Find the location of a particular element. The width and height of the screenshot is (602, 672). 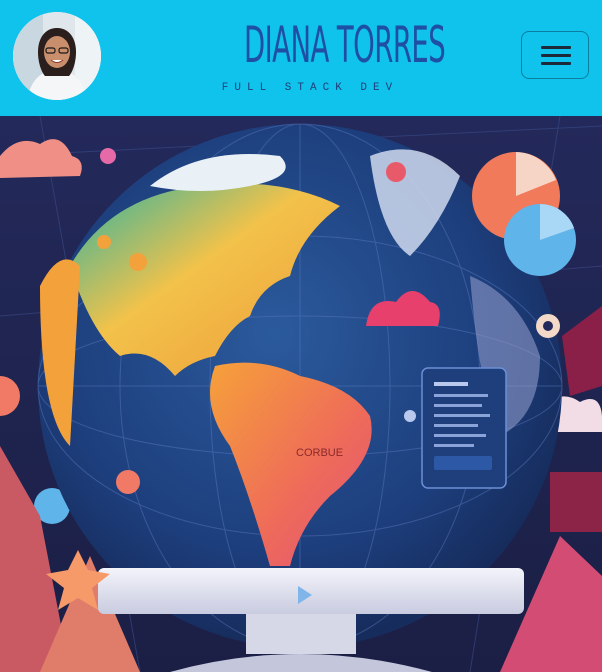

brand-name: DIANA TORRES is located at coordinates (345, 45).